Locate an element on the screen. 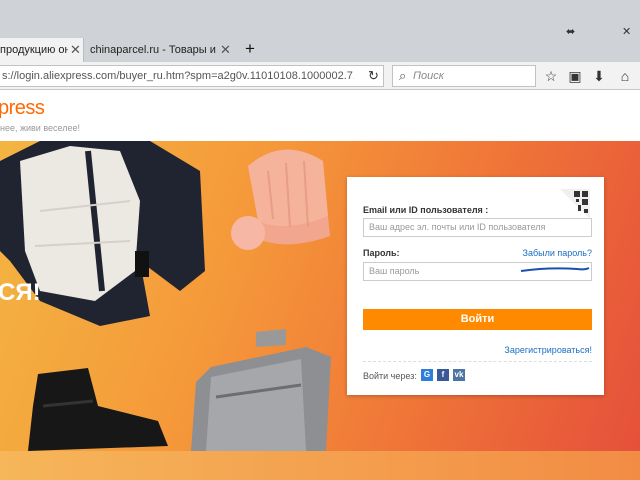 Image resolution: width=640 pixels, height=480 pixels. search-bar: ⌕ Поиск is located at coordinates (464, 76).